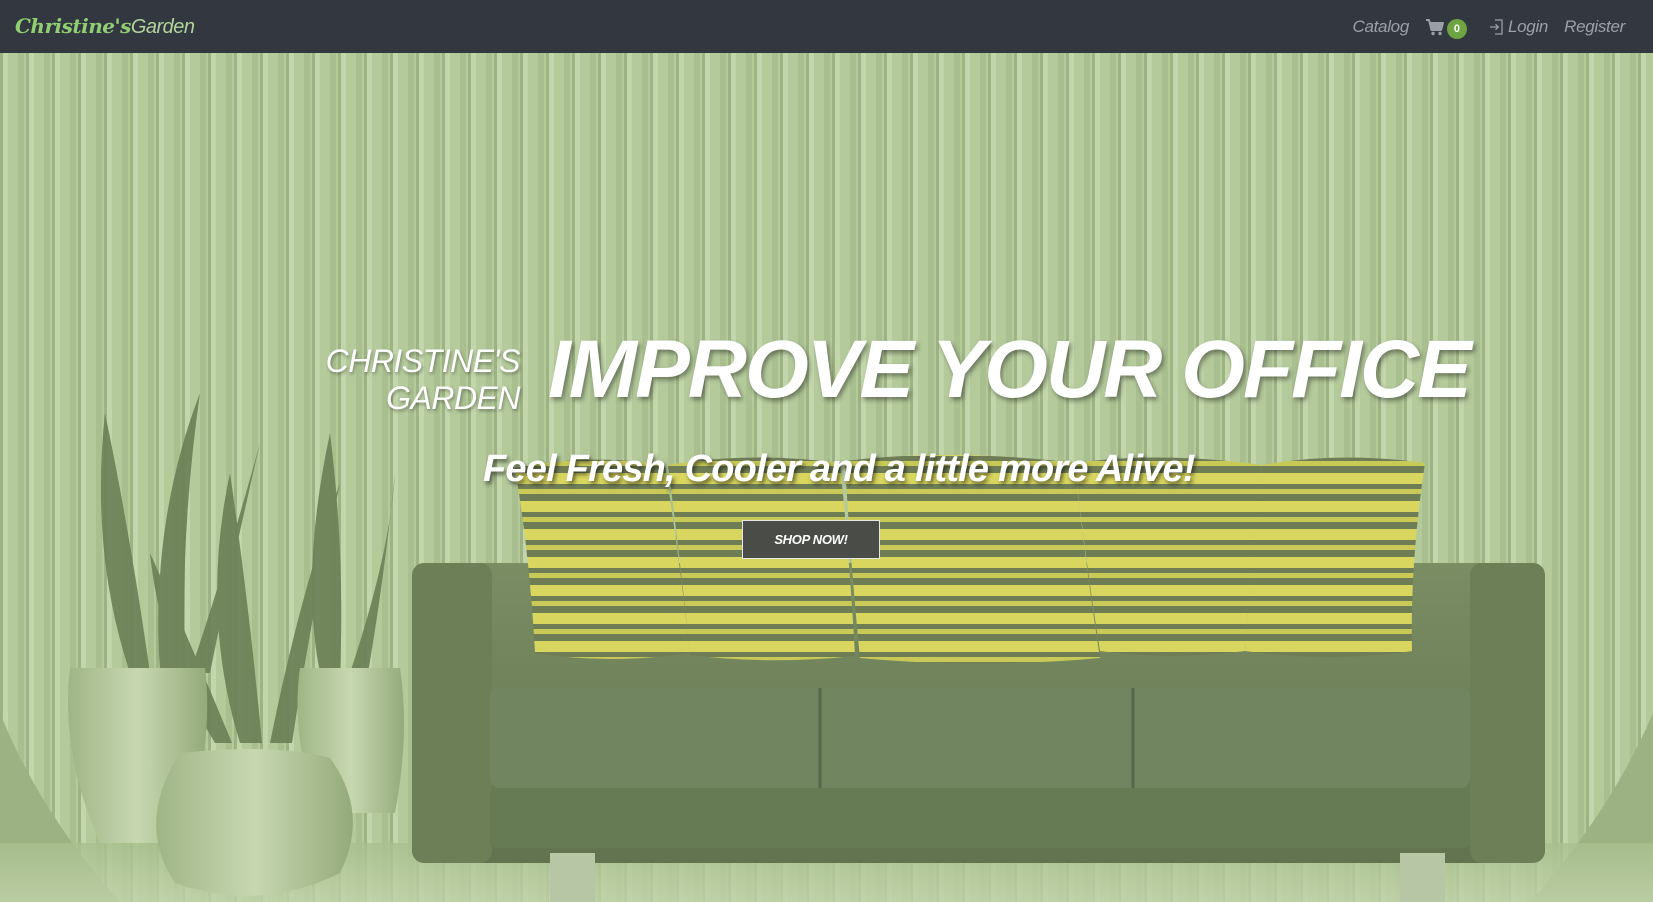  I want to click on hero-headline: IMPROVE YOUR OFFICE, so click(1010, 369).